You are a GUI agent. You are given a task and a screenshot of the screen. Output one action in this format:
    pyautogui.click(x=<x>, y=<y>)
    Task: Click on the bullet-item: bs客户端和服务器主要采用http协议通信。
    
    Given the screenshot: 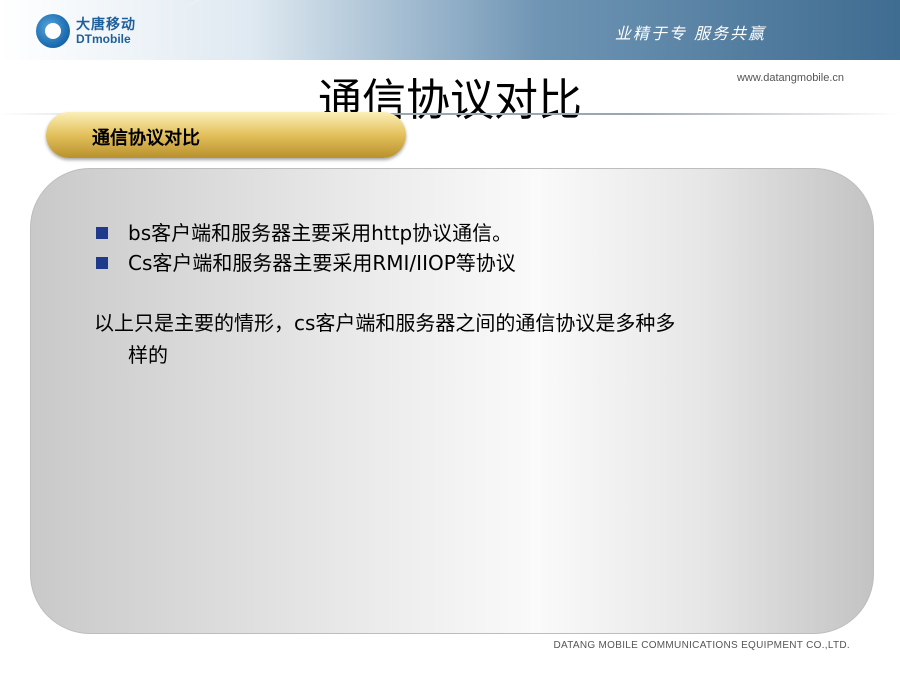 What is the action you would take?
    pyautogui.click(x=305, y=233)
    